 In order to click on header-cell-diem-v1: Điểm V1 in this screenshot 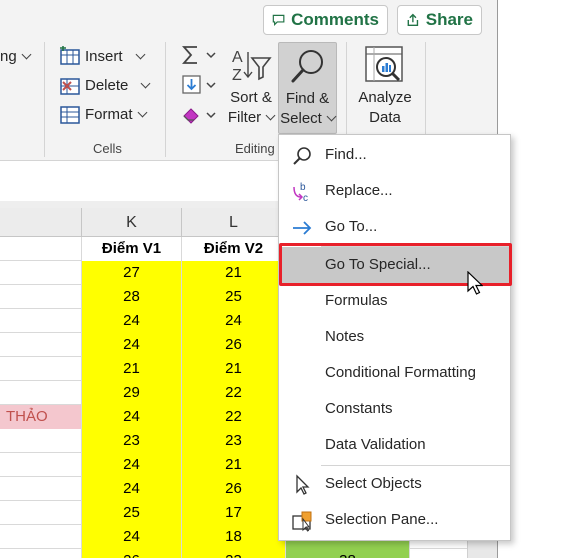, I will do `click(132, 249)`.